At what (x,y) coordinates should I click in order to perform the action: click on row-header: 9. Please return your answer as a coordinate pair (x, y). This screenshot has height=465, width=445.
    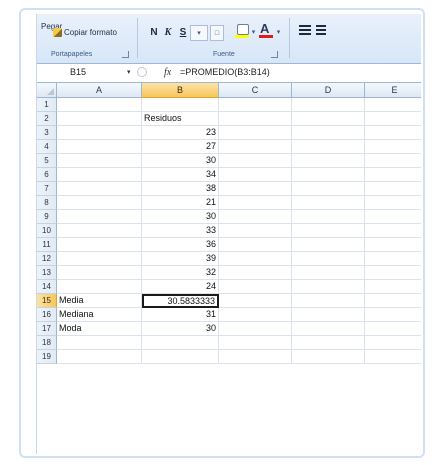
    Looking at the image, I should click on (47, 217).